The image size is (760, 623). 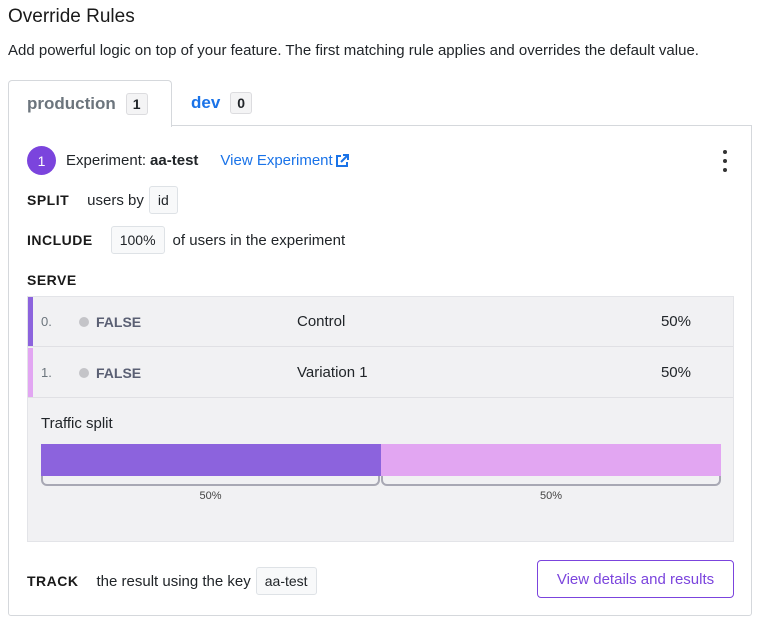 What do you see at coordinates (174, 160) in the screenshot?
I see `experiment-name: aa-test` at bounding box center [174, 160].